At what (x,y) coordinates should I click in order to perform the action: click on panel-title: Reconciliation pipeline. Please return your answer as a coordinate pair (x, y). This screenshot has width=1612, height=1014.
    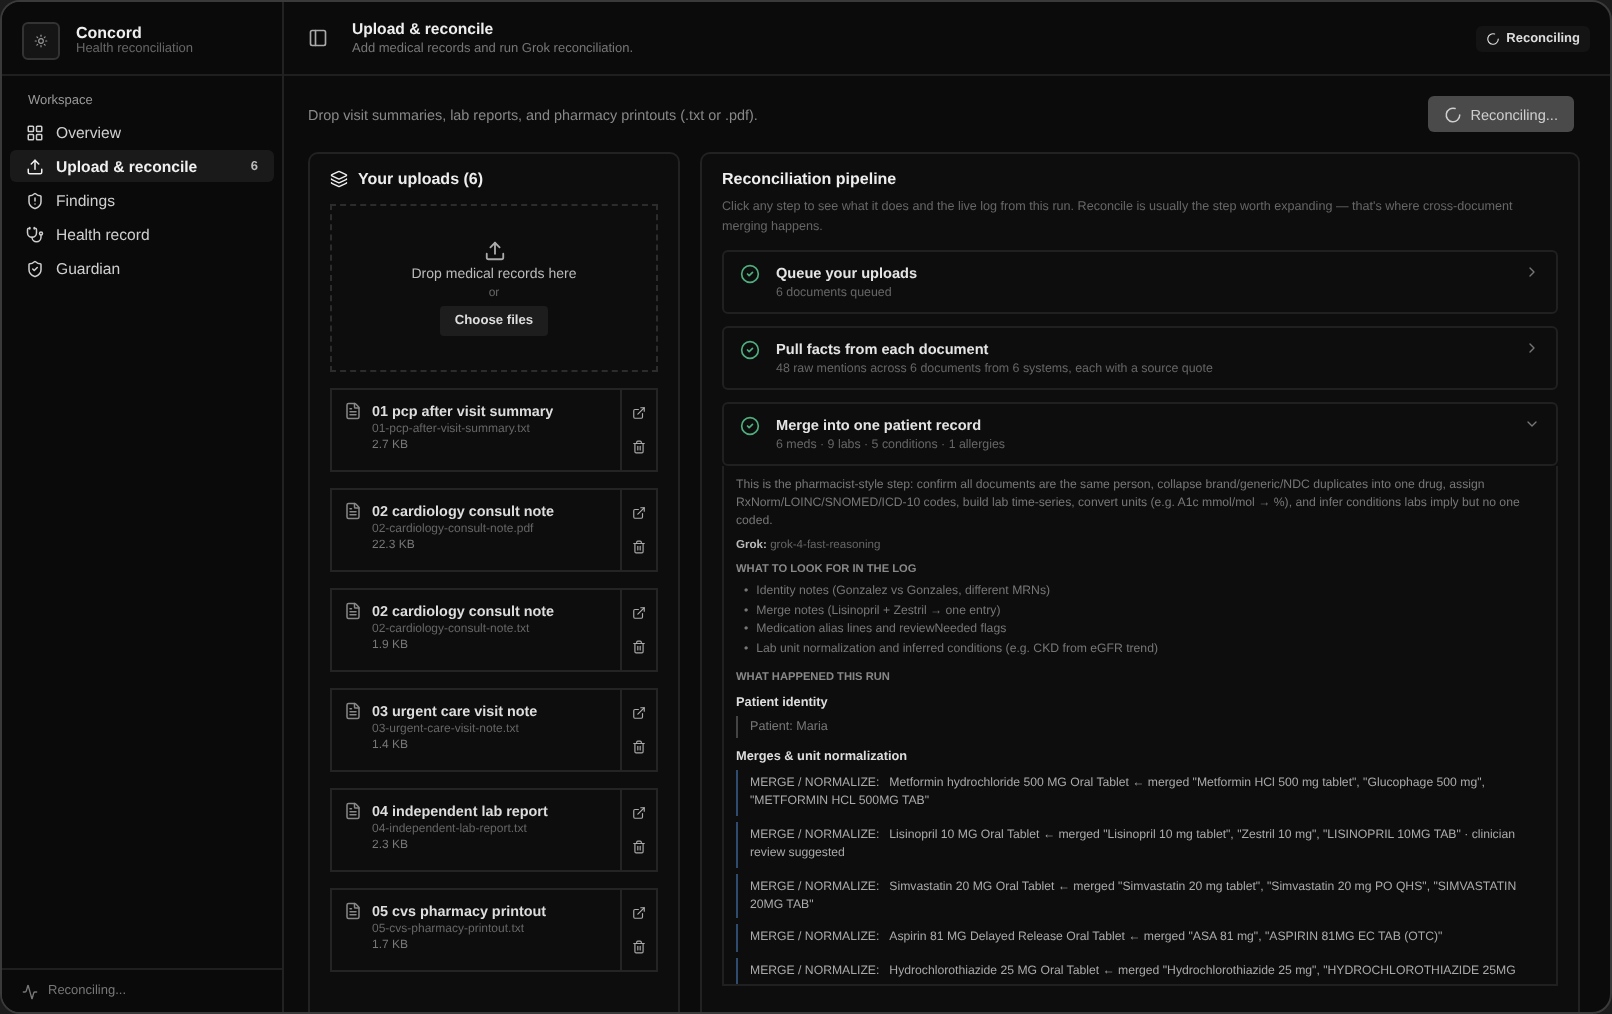
    Looking at the image, I should click on (810, 179).